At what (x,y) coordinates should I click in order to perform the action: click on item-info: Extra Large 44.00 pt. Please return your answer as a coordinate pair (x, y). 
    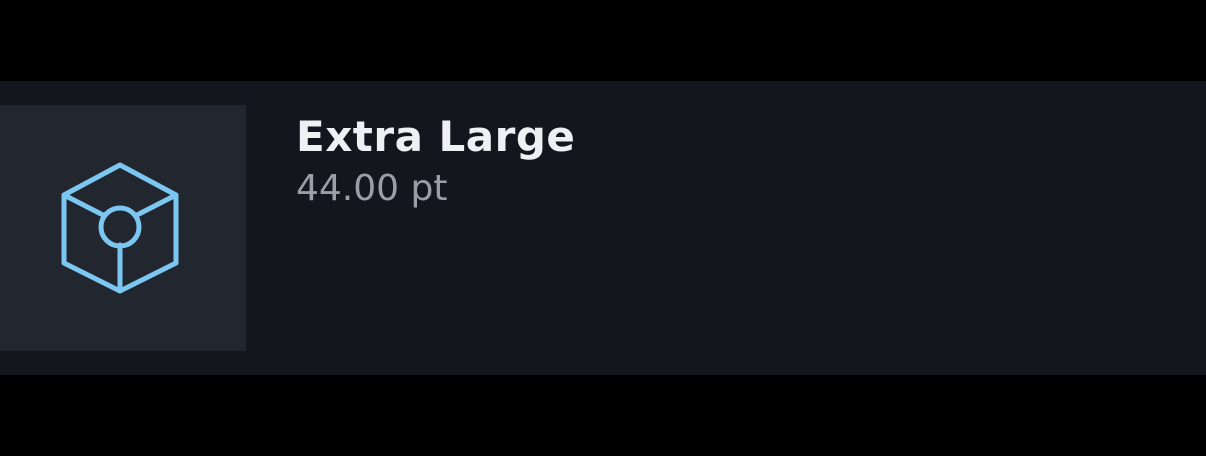
    Looking at the image, I should click on (435, 161).